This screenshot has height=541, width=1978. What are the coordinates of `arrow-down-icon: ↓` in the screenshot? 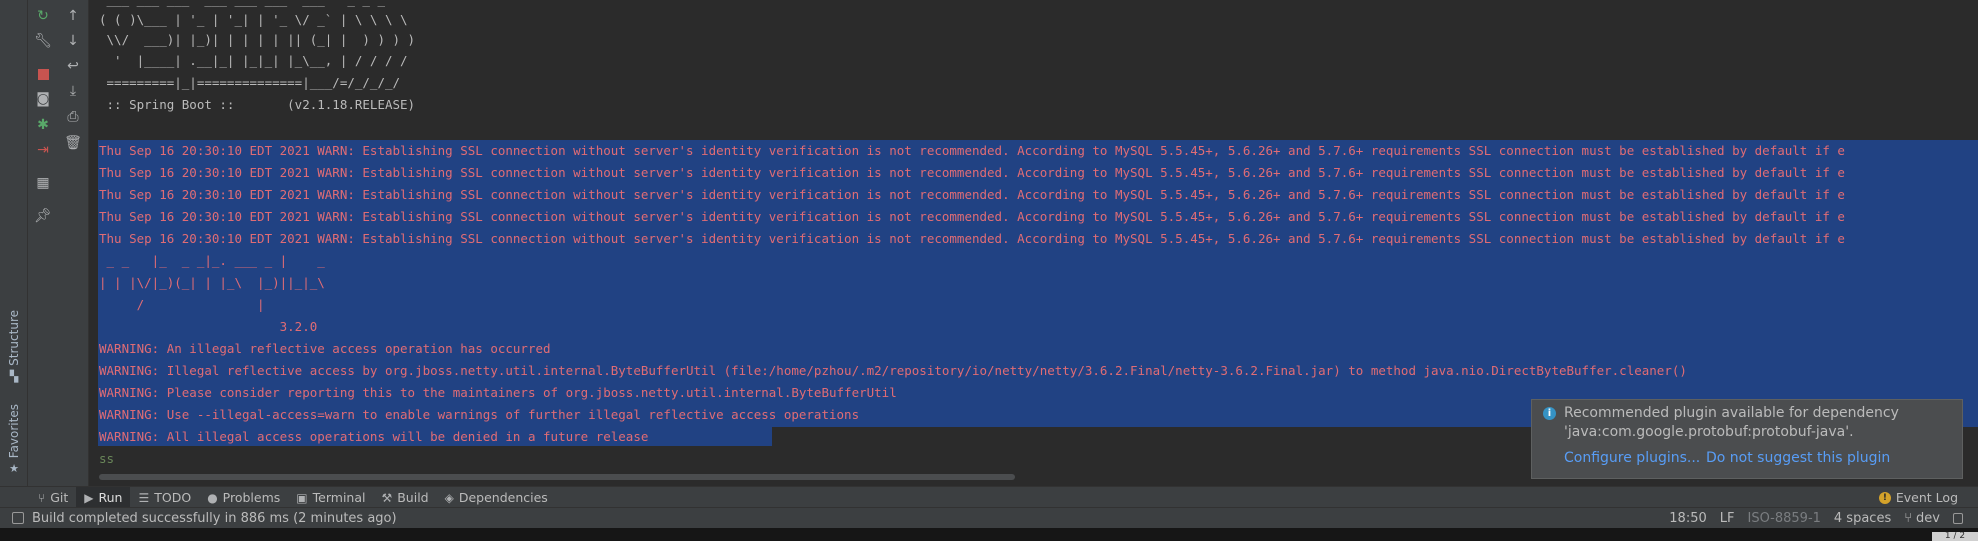 It's located at (73, 41).